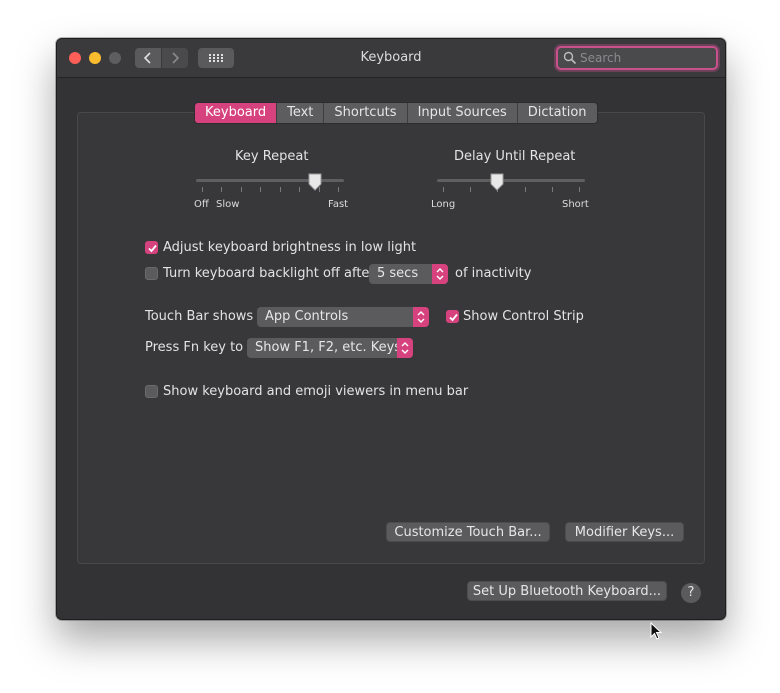 This screenshot has width=780, height=693. I want to click on search-icon, so click(570, 58).